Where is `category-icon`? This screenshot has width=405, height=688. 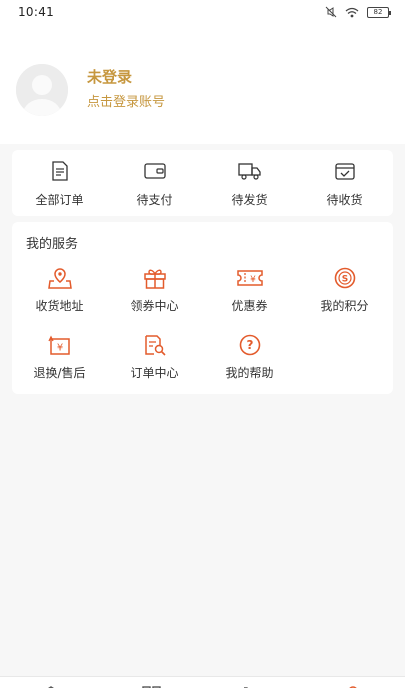
category-icon is located at coordinates (152, 684).